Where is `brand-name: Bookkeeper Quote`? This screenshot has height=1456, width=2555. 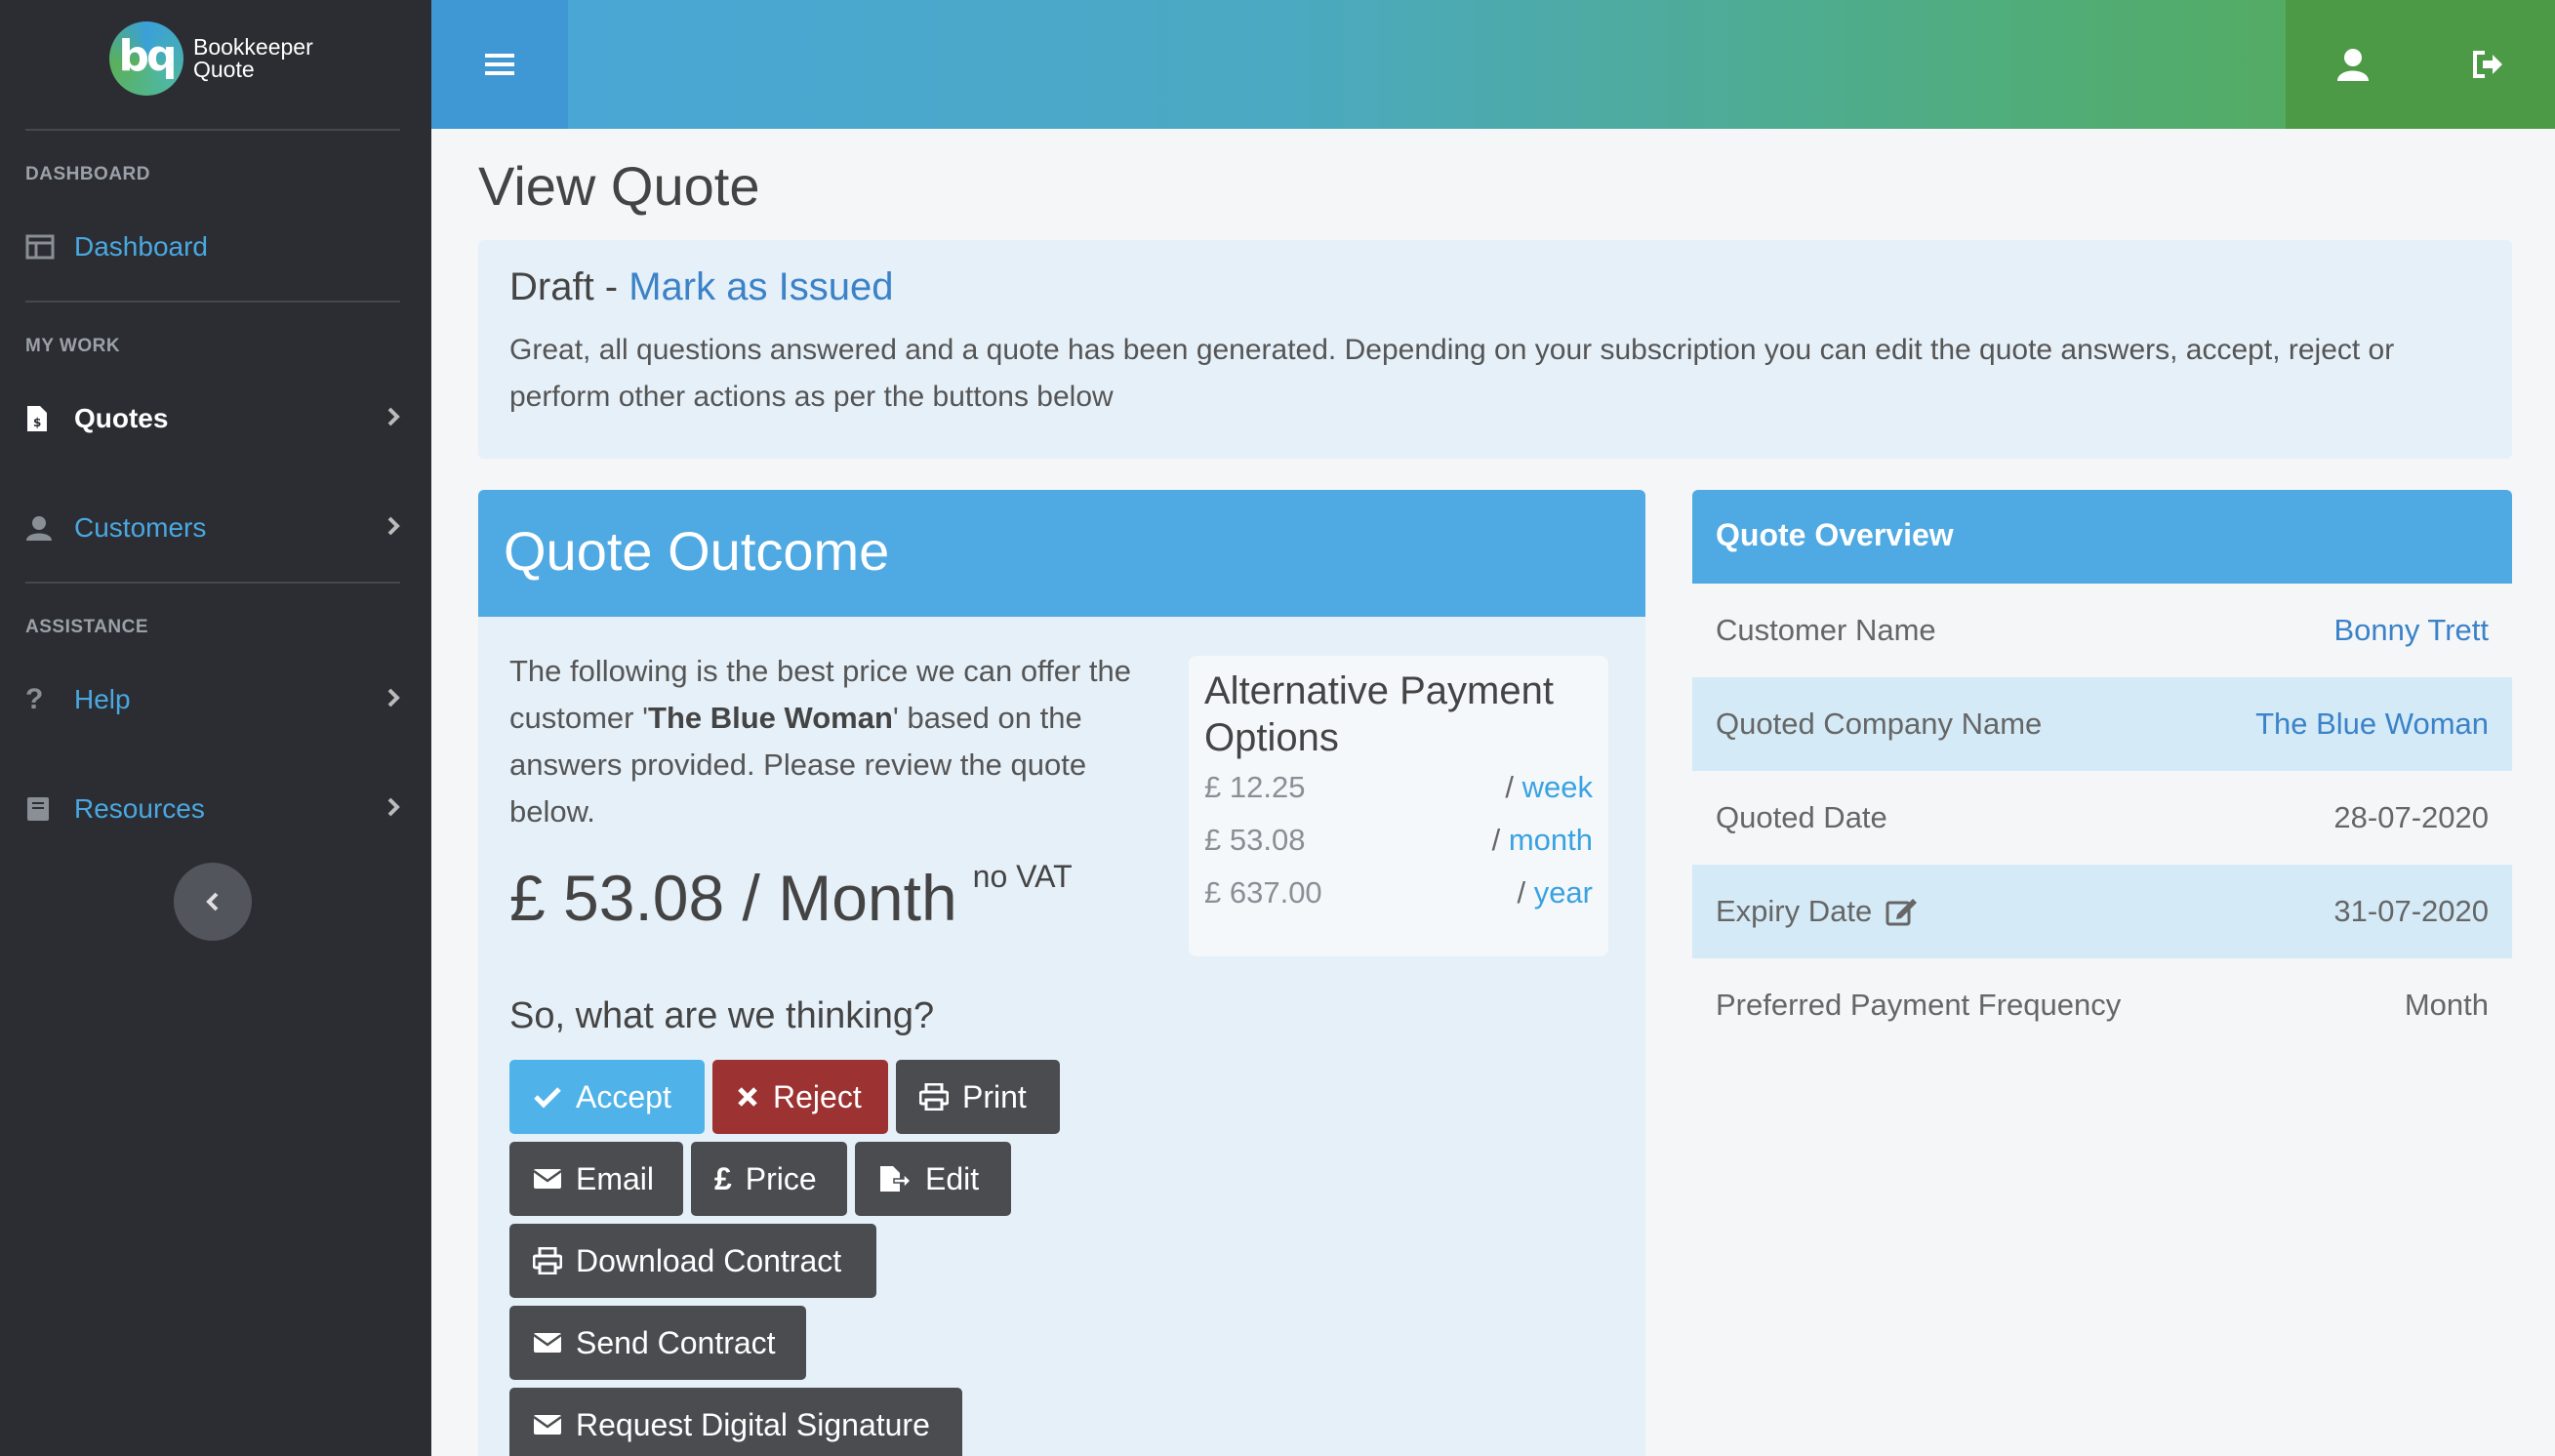
brand-name: Bookkeeper Quote is located at coordinates (253, 58).